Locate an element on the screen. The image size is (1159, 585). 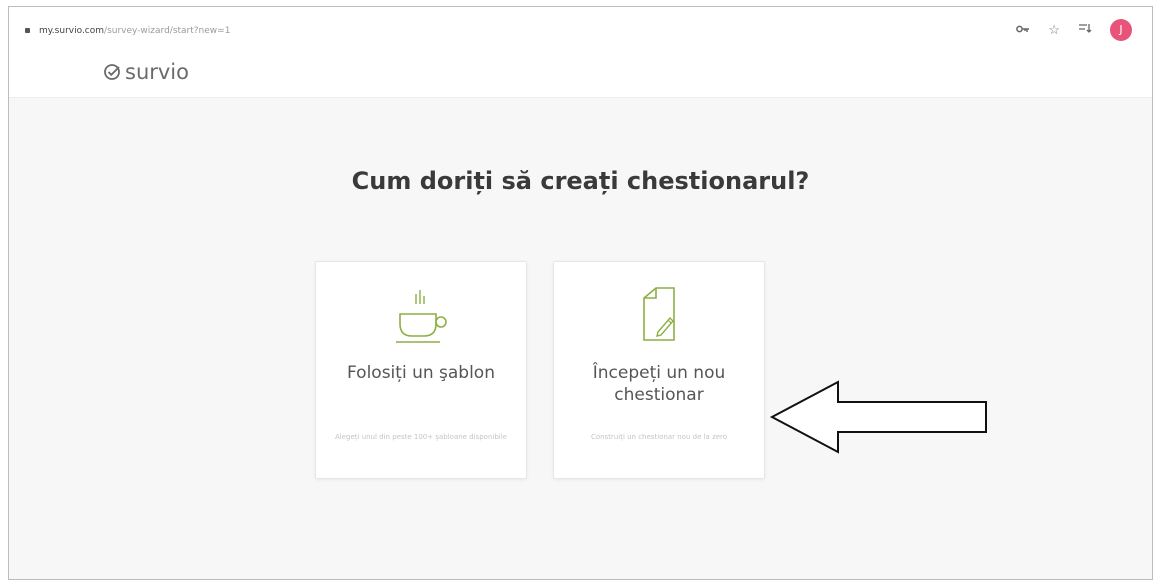
key-icon is located at coordinates (1023, 30).